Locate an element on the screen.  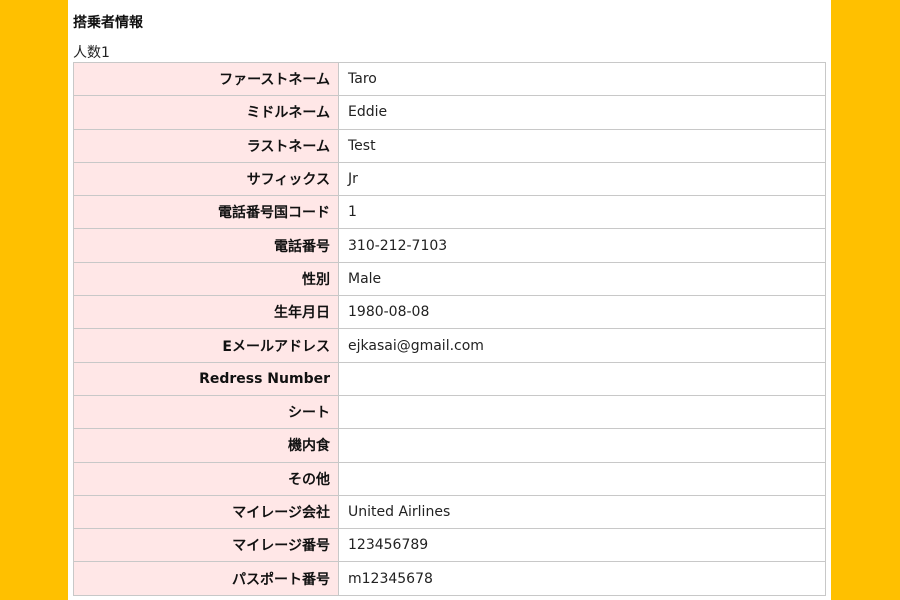
row-value: 1980-08-08 is located at coordinates (582, 312).